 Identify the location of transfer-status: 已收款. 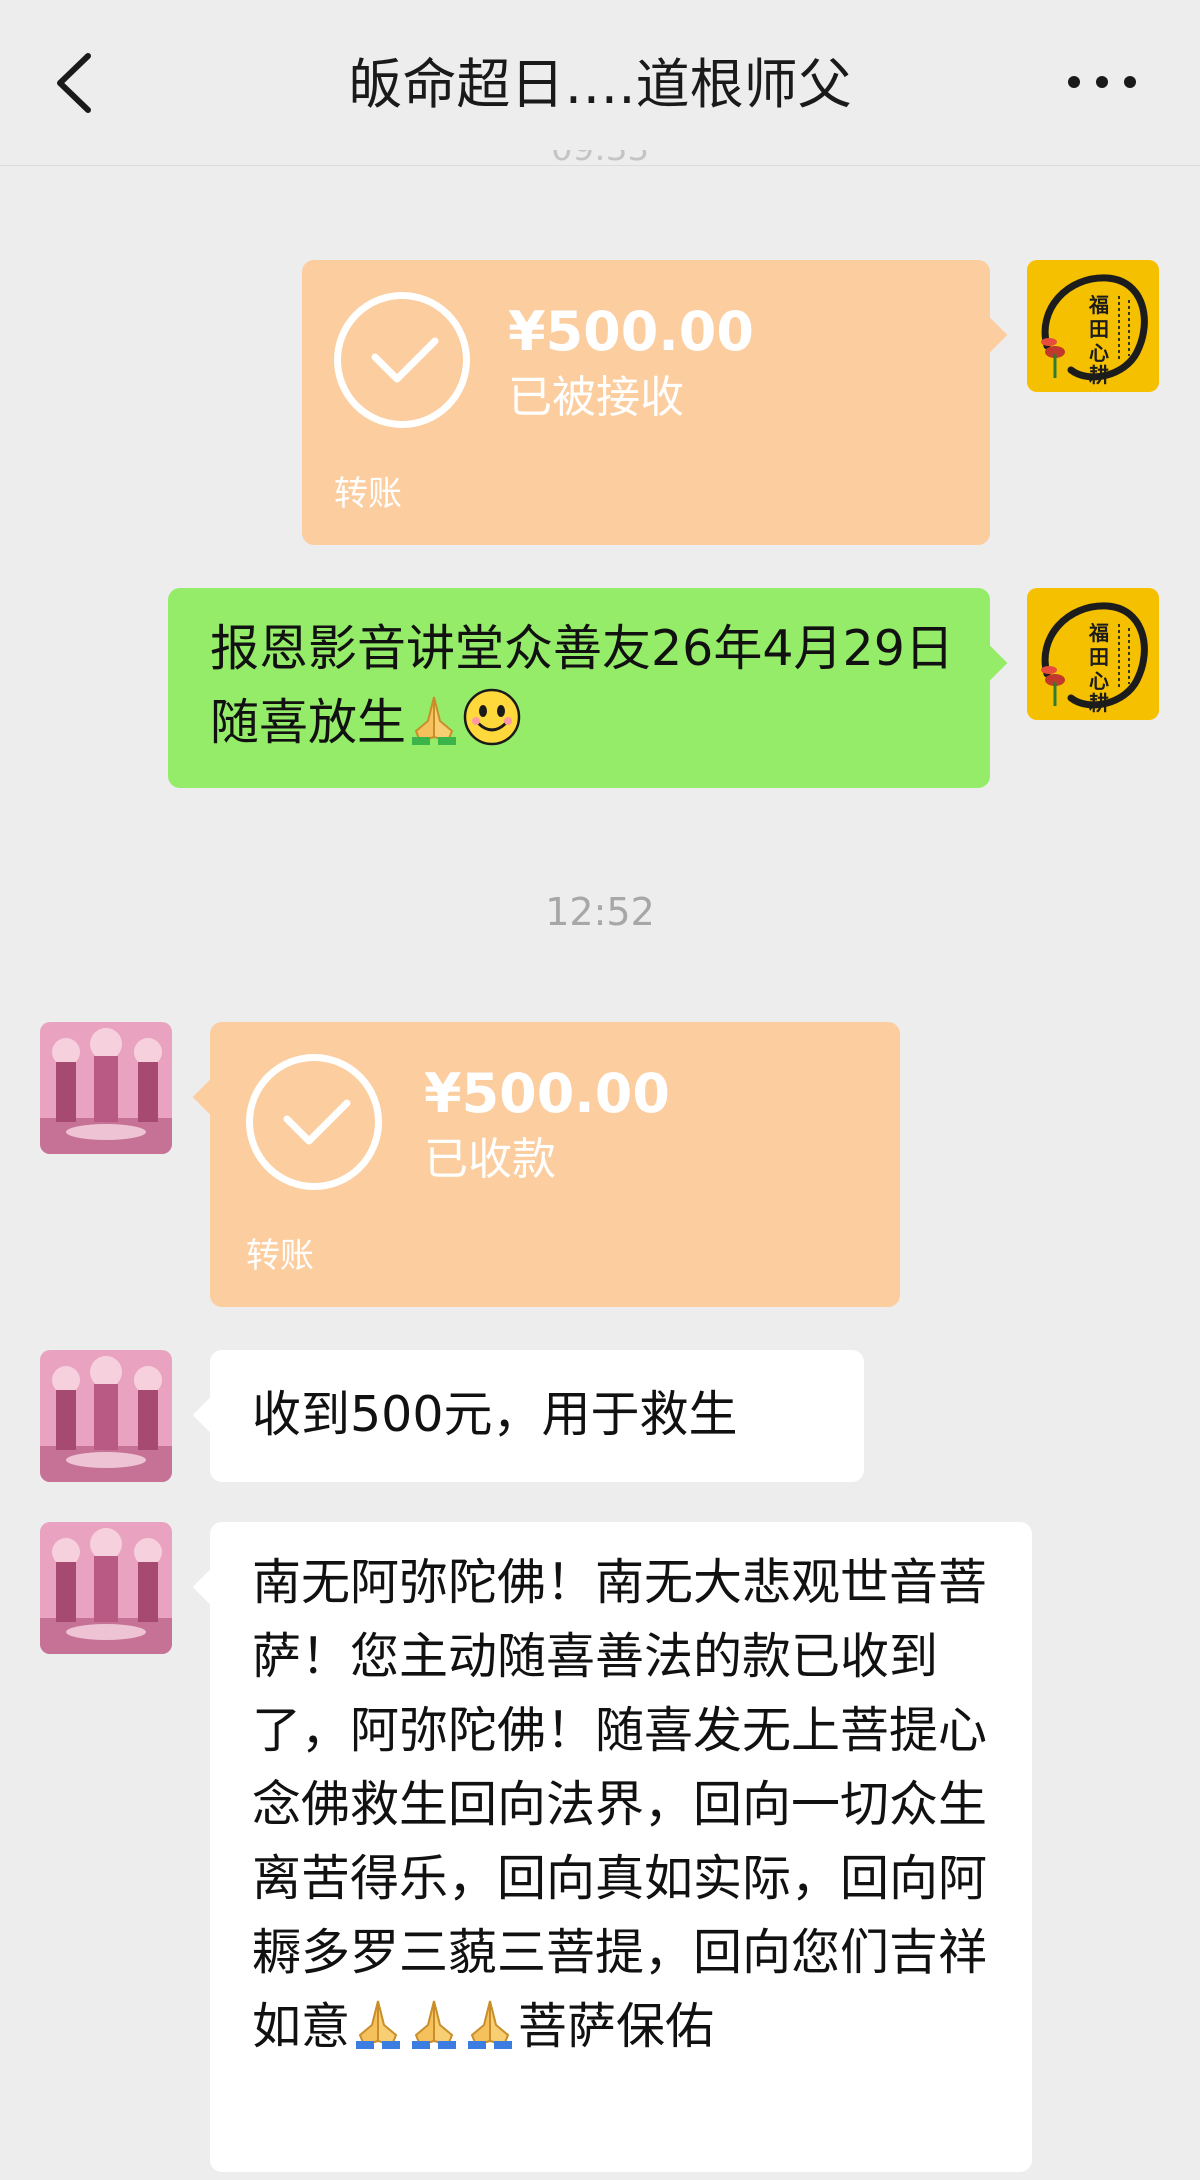
(490, 1159).